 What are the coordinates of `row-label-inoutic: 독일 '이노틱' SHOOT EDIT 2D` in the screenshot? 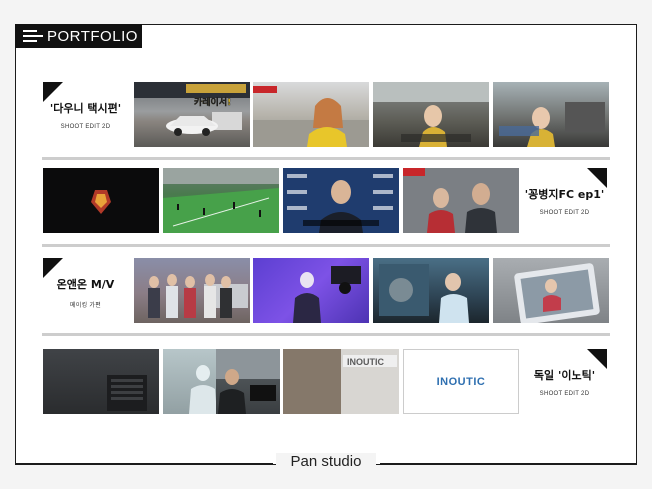 It's located at (564, 382).